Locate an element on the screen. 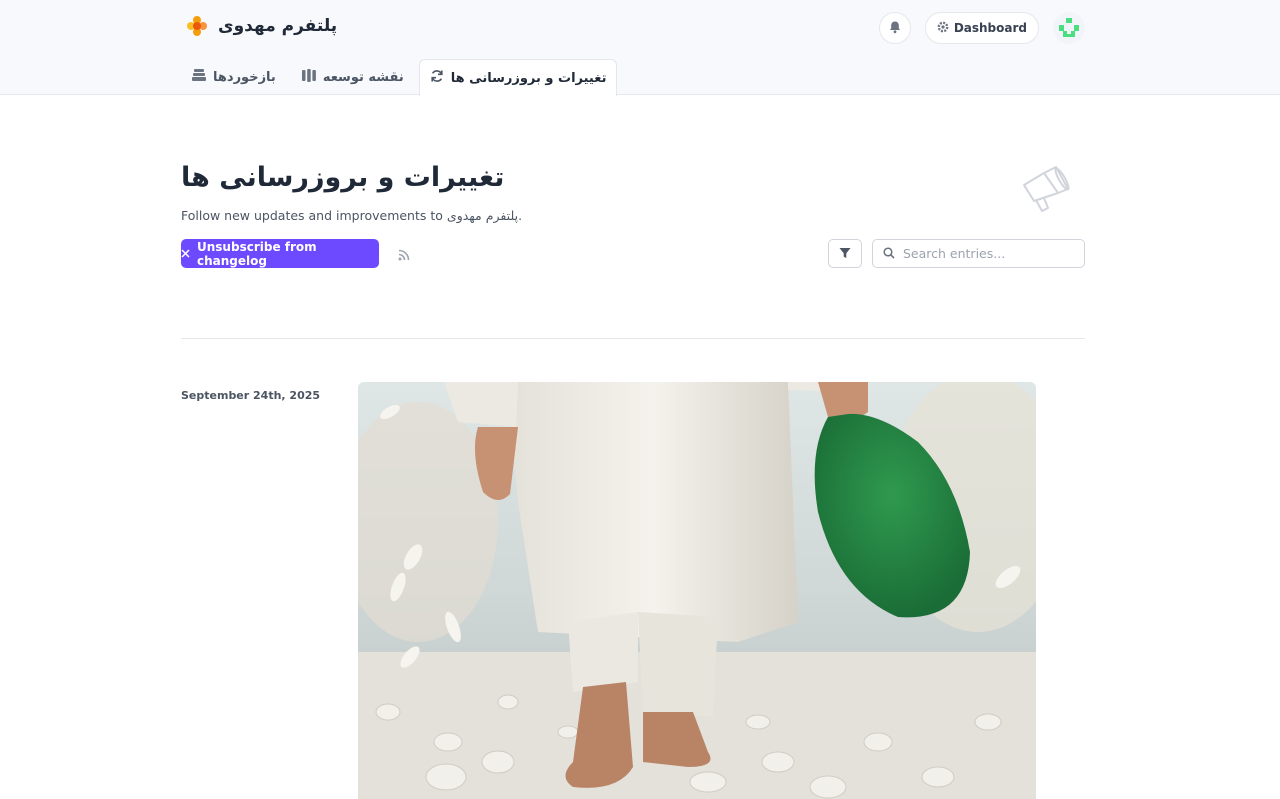 This screenshot has width=1280, height=799. tab-changelog: تغییرات و بروزرسانی ها is located at coordinates (518, 77).